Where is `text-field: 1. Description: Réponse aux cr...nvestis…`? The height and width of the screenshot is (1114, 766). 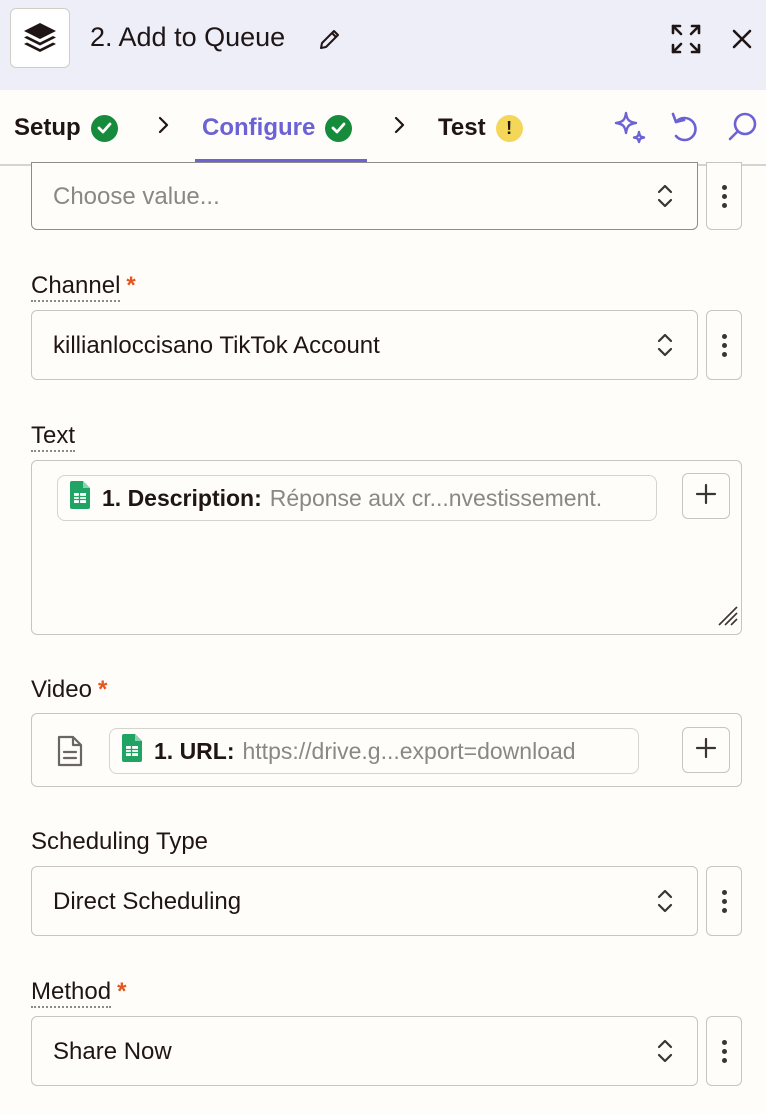 text-field: 1. Description: Réponse aux cr...nvestis… is located at coordinates (386, 547).